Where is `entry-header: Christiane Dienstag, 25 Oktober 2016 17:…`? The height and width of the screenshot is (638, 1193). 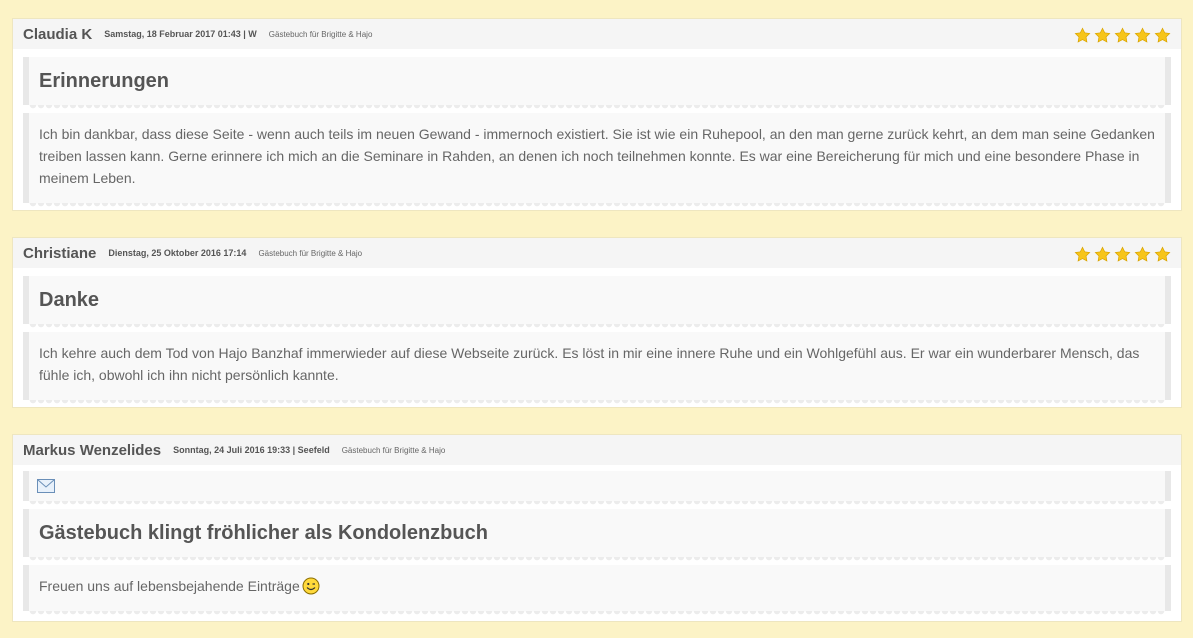
entry-header: Christiane Dienstag, 25 Oktober 2016 17:… is located at coordinates (597, 253).